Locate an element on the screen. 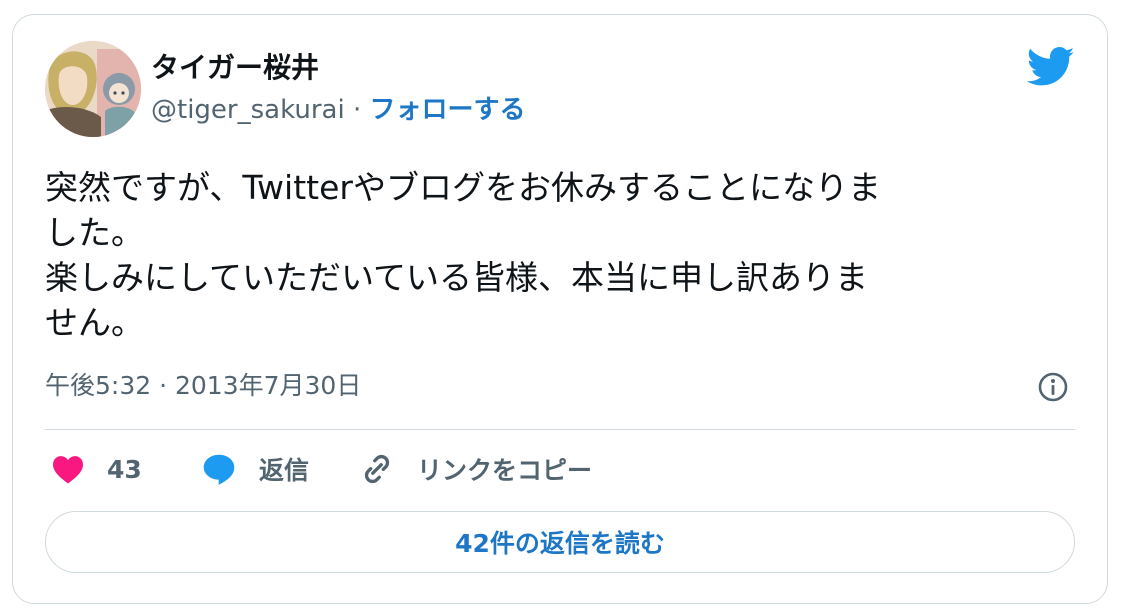 This screenshot has height=616, width=1124. speech-bubble-icon is located at coordinates (219, 469).